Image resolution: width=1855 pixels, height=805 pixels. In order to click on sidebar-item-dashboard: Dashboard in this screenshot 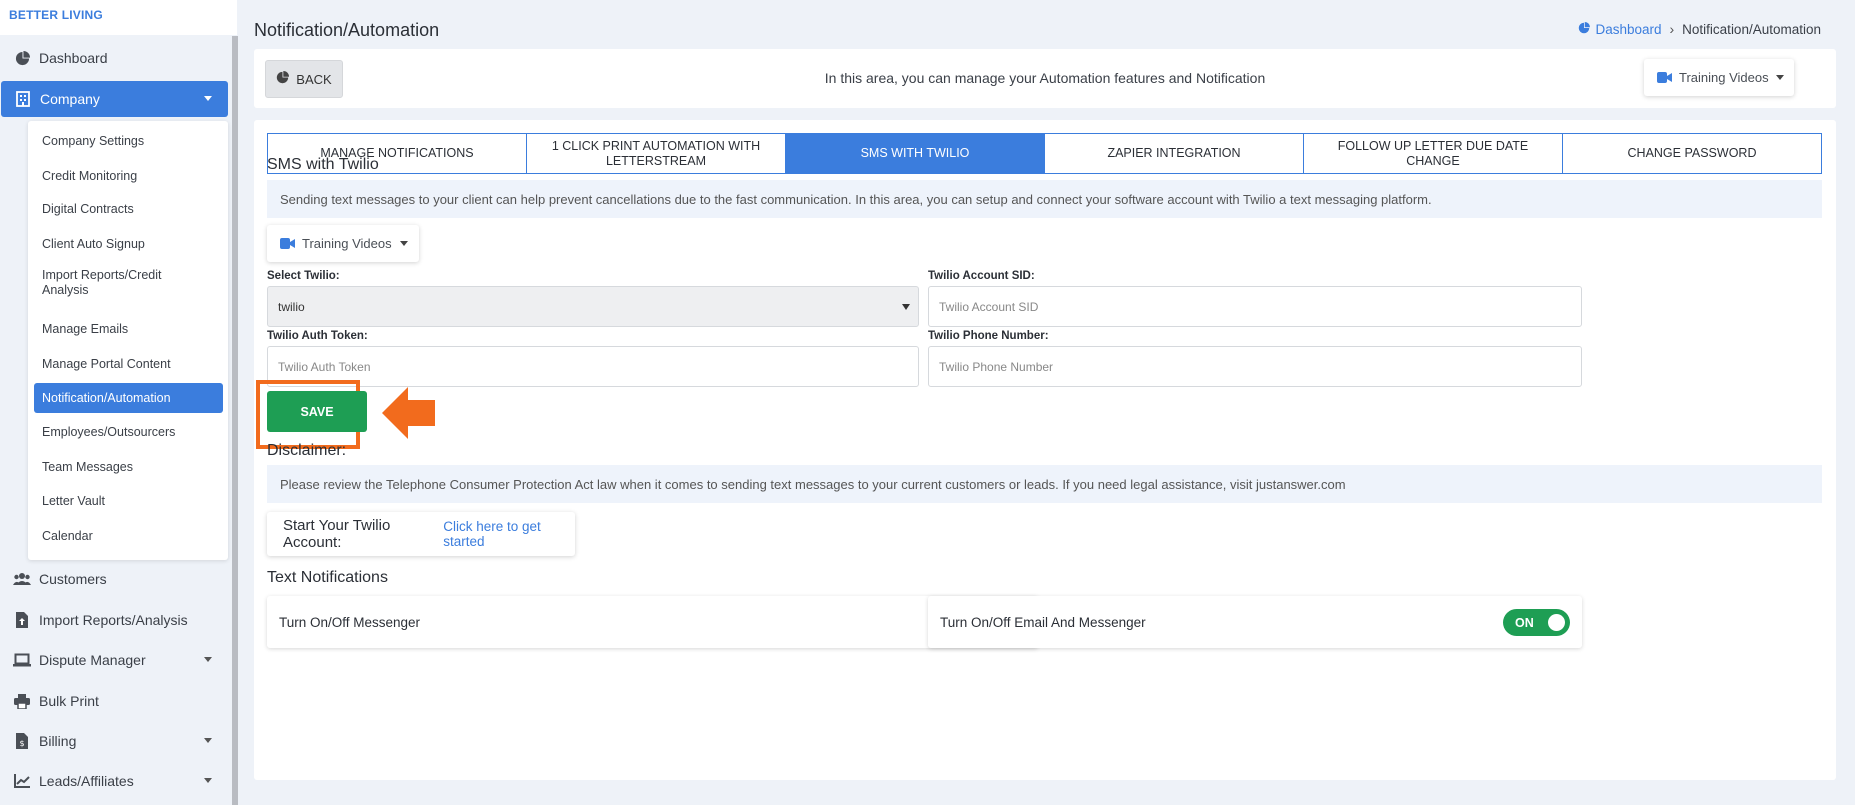, I will do `click(114, 58)`.